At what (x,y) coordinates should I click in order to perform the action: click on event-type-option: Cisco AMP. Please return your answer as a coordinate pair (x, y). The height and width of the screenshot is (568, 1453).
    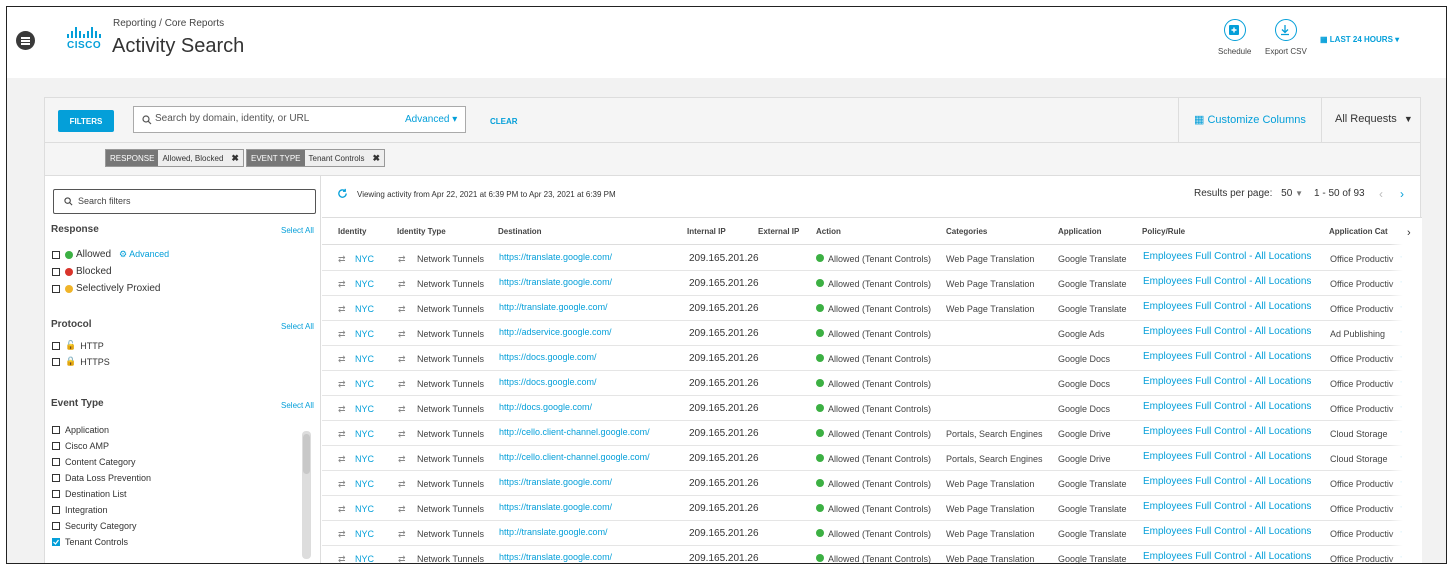
    Looking at the image, I should click on (80, 446).